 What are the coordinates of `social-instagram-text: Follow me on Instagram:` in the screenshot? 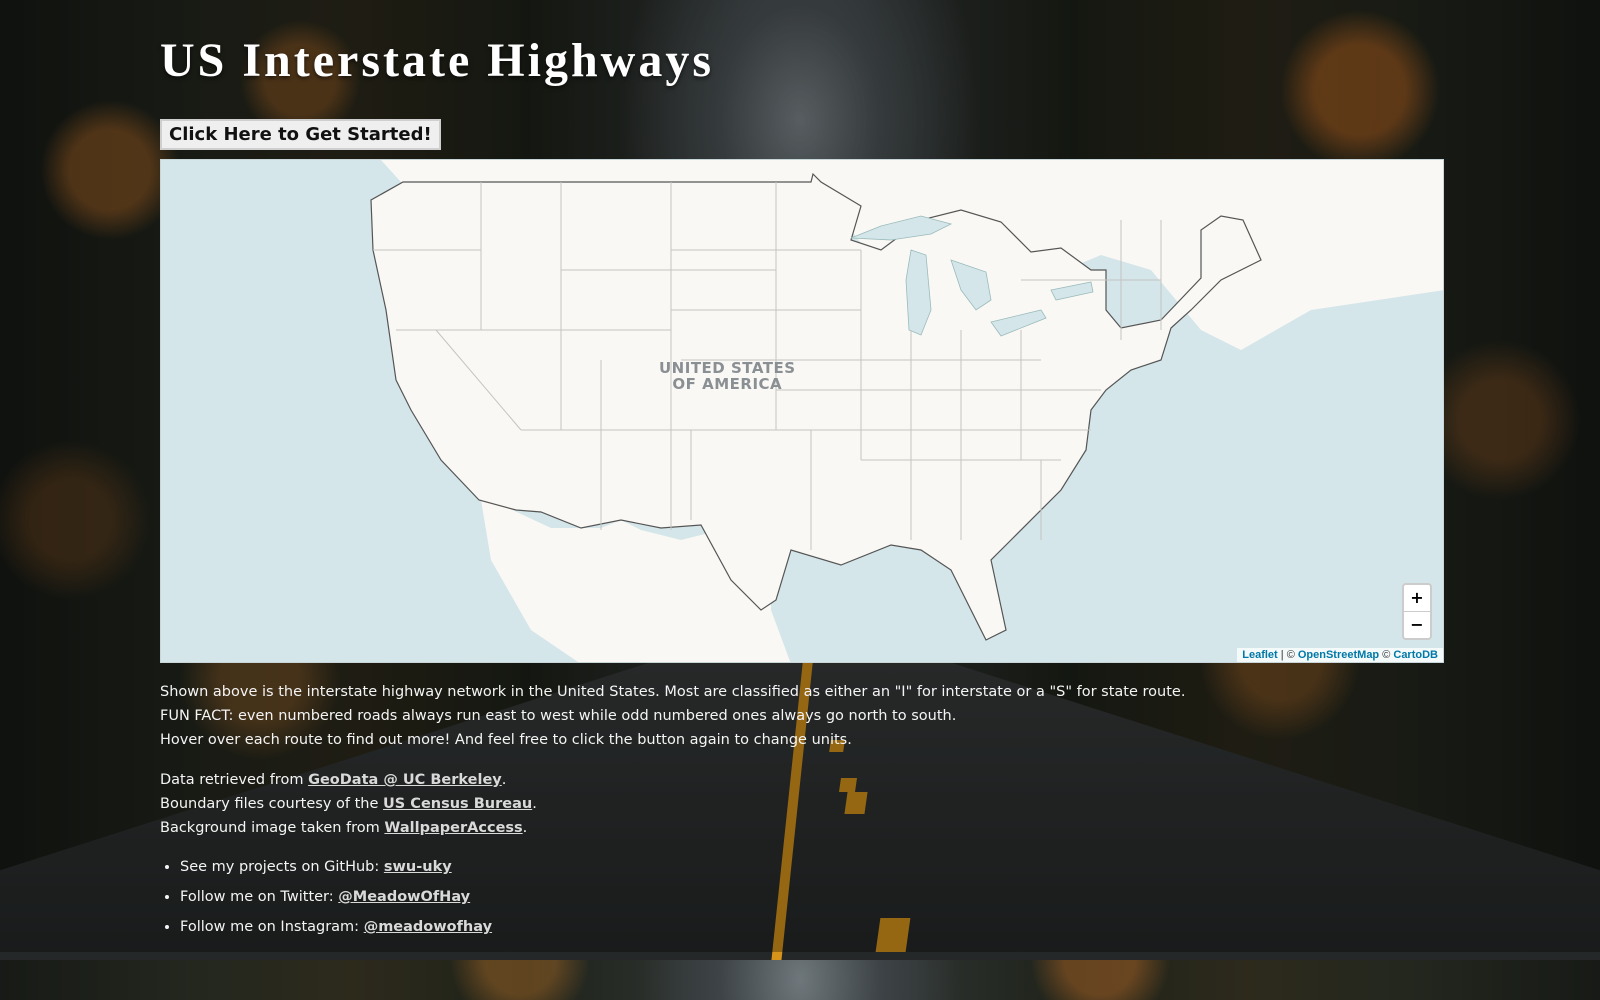 It's located at (272, 927).